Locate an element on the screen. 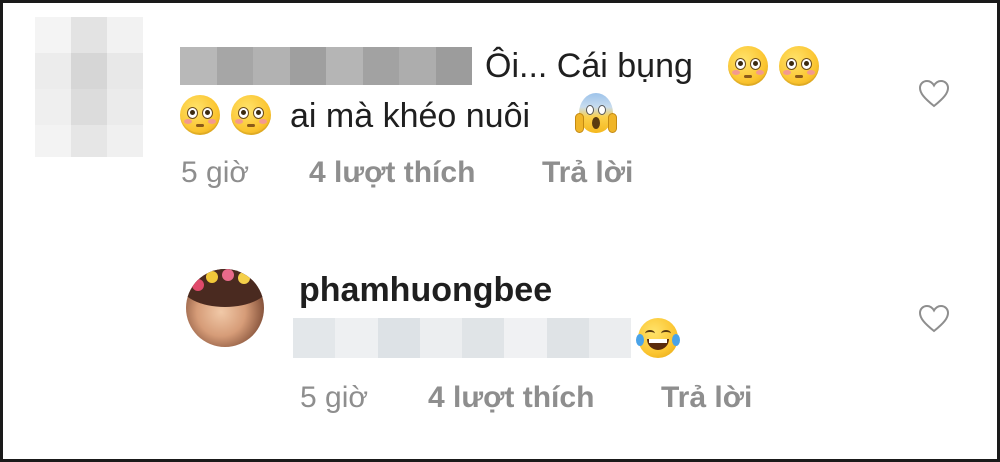 Image resolution: width=1000 pixels, height=462 pixels. comment-text-line-1: Ôi... Cái bụng is located at coordinates (589, 66).